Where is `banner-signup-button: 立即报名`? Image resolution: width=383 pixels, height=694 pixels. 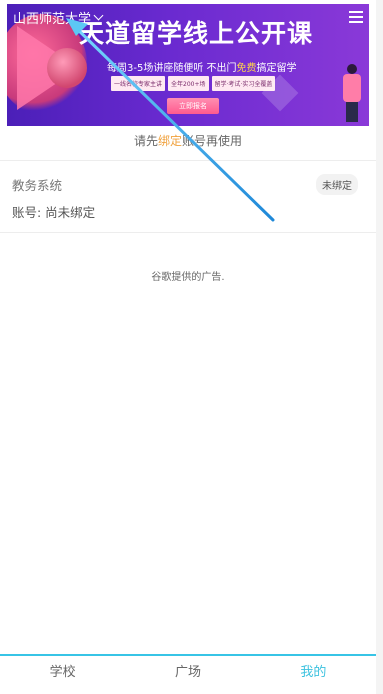 banner-signup-button: 立即报名 is located at coordinates (193, 106).